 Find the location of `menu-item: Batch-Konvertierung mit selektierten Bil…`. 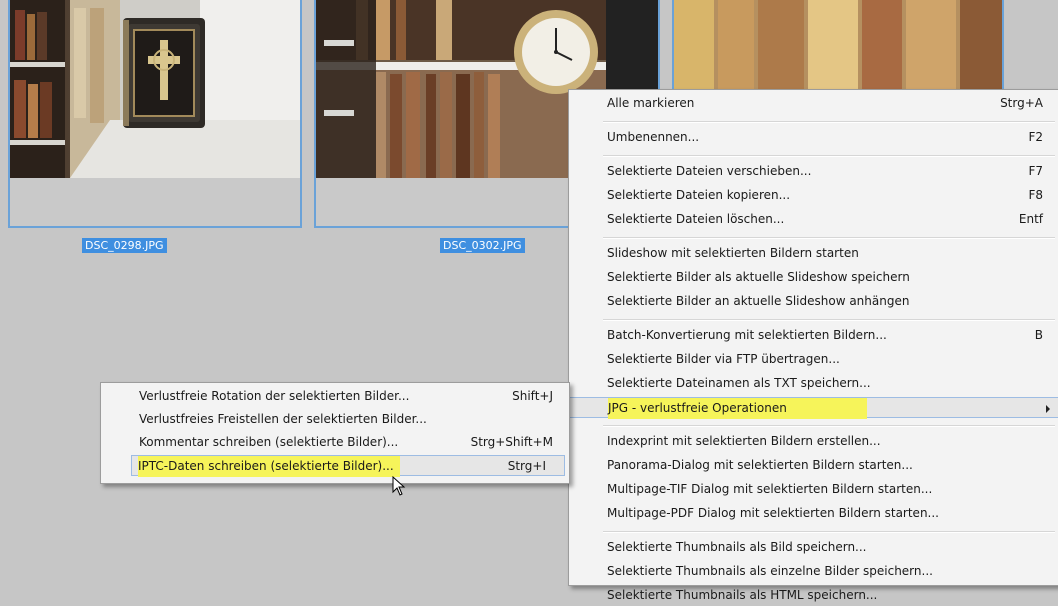

menu-item: Batch-Konvertierung mit selektierten Bil… is located at coordinates (813, 335).